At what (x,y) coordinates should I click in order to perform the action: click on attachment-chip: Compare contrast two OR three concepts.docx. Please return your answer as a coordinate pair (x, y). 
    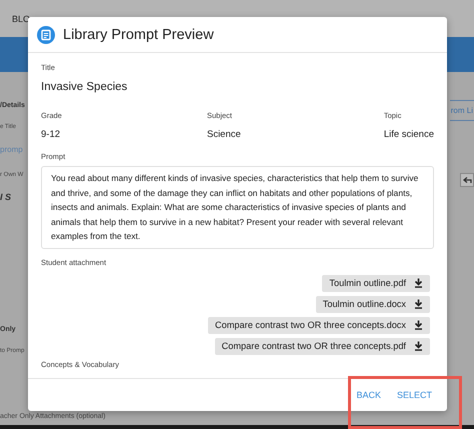
    Looking at the image, I should click on (319, 325).